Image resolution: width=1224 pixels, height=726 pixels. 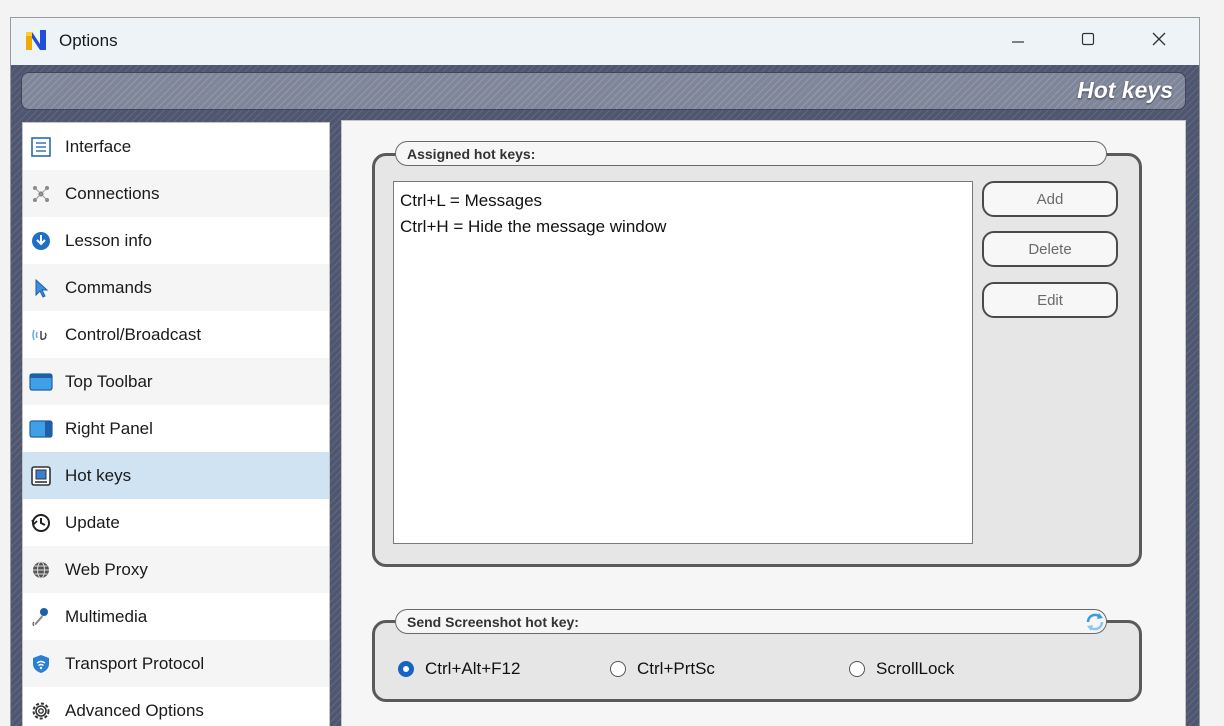 What do you see at coordinates (683, 227) in the screenshot?
I see `list-item: Ctrl+H = Hide the message window` at bounding box center [683, 227].